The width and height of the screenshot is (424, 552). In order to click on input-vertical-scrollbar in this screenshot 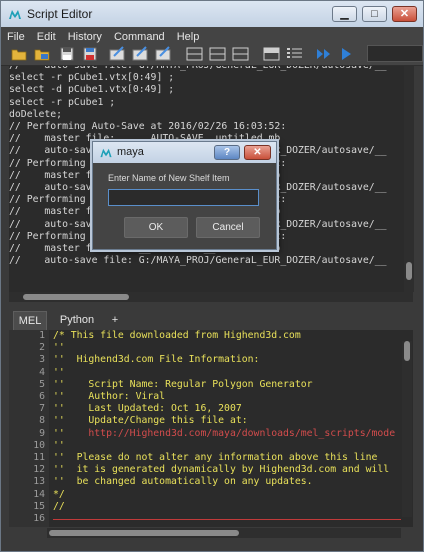, I will do `click(407, 429)`.